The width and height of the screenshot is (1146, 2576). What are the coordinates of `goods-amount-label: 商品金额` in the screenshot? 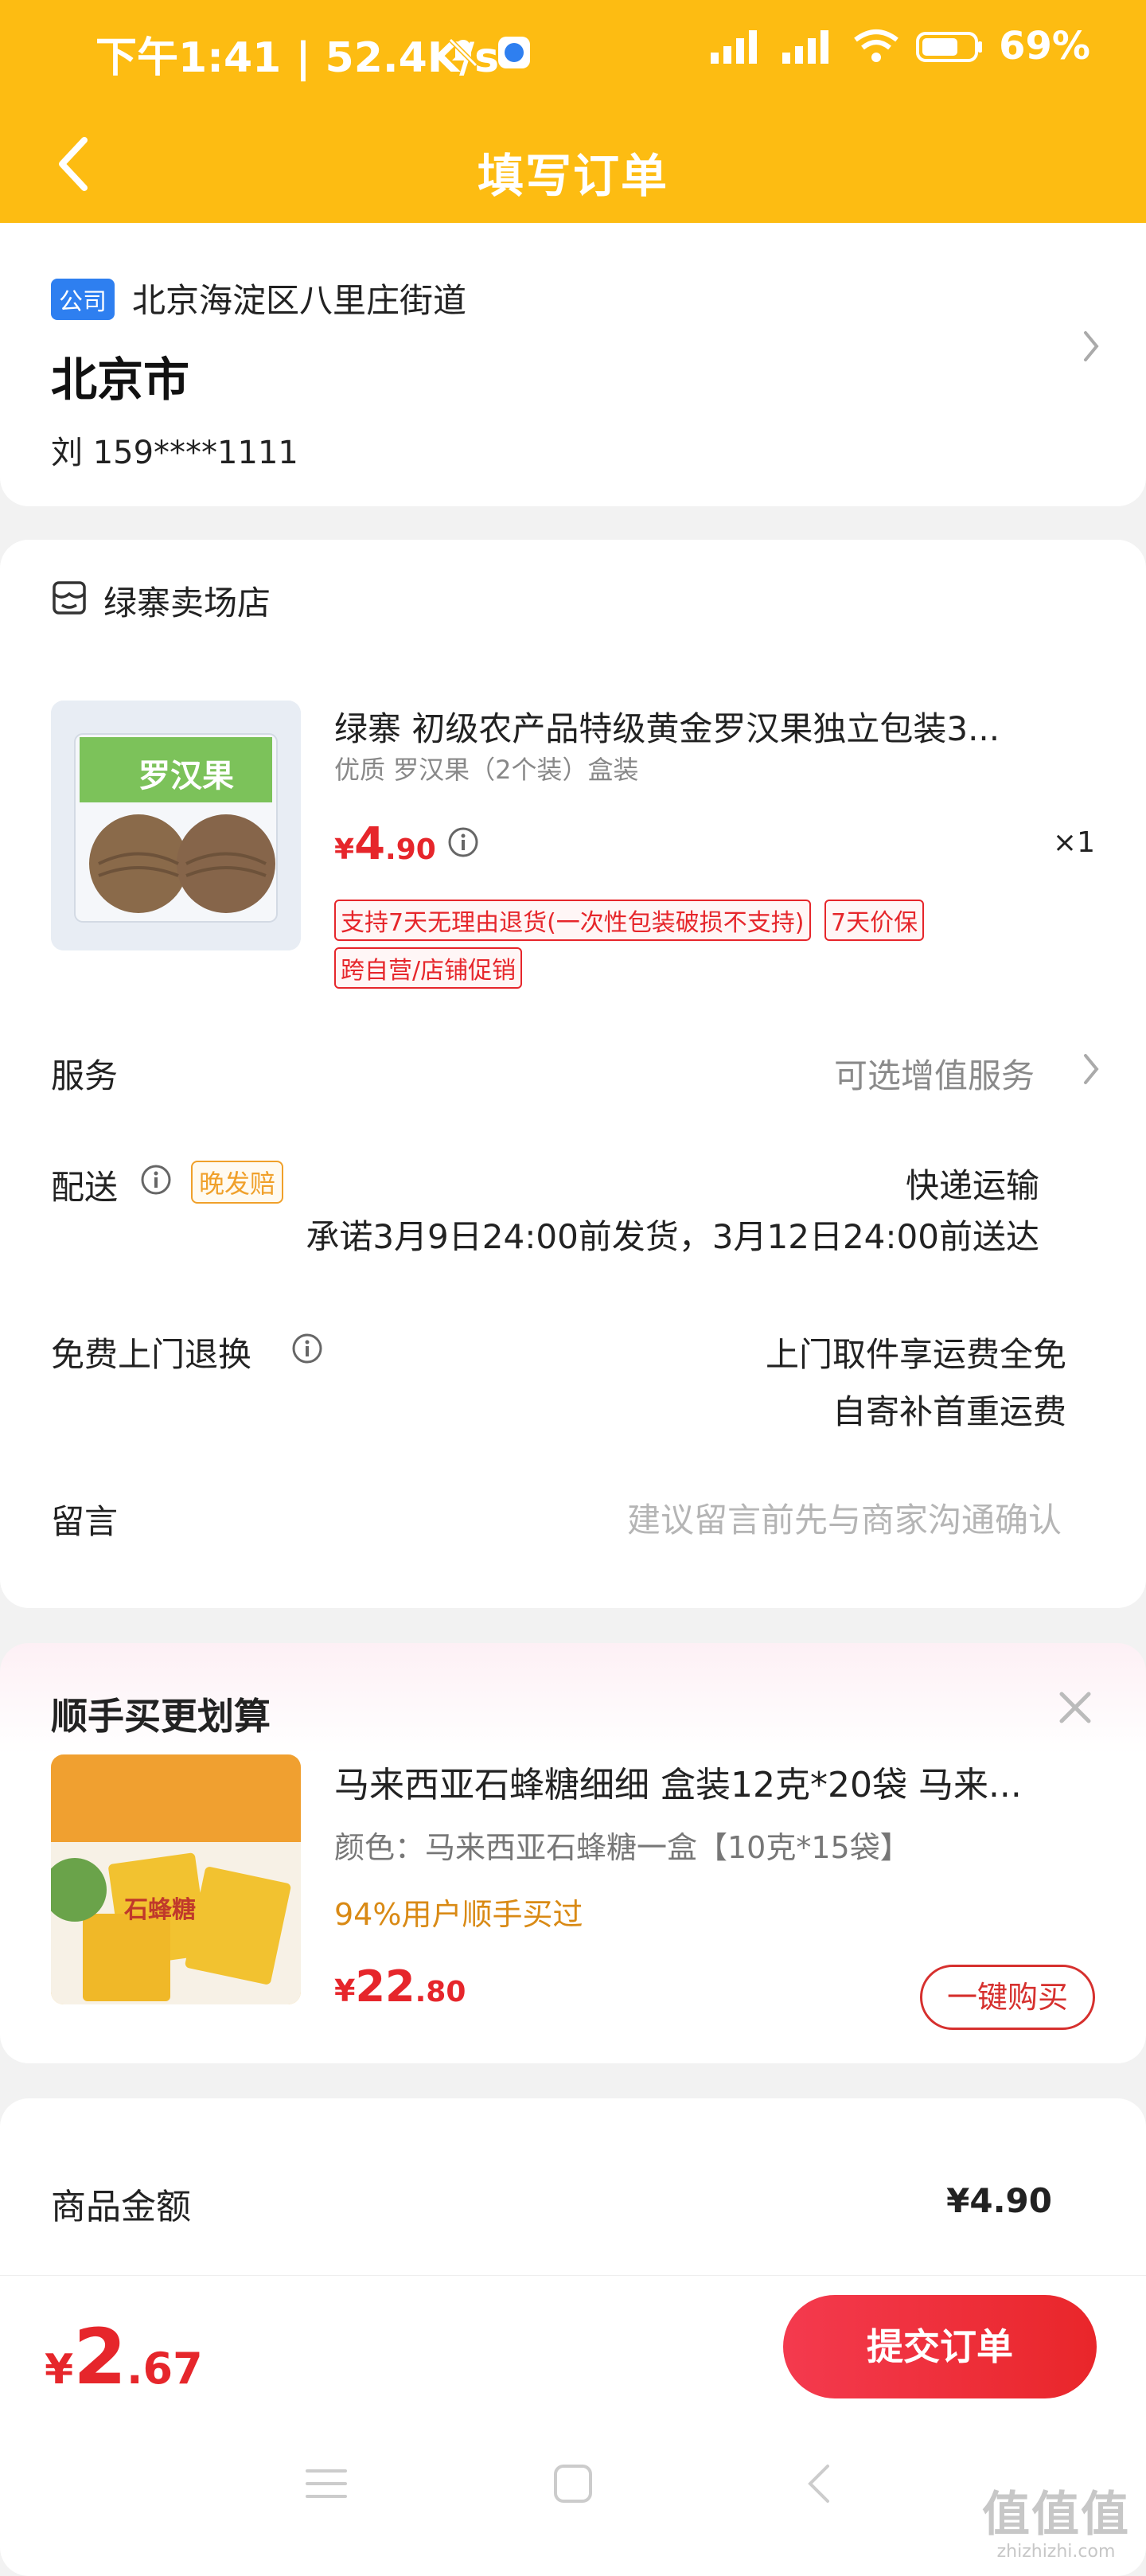 It's located at (121, 2207).